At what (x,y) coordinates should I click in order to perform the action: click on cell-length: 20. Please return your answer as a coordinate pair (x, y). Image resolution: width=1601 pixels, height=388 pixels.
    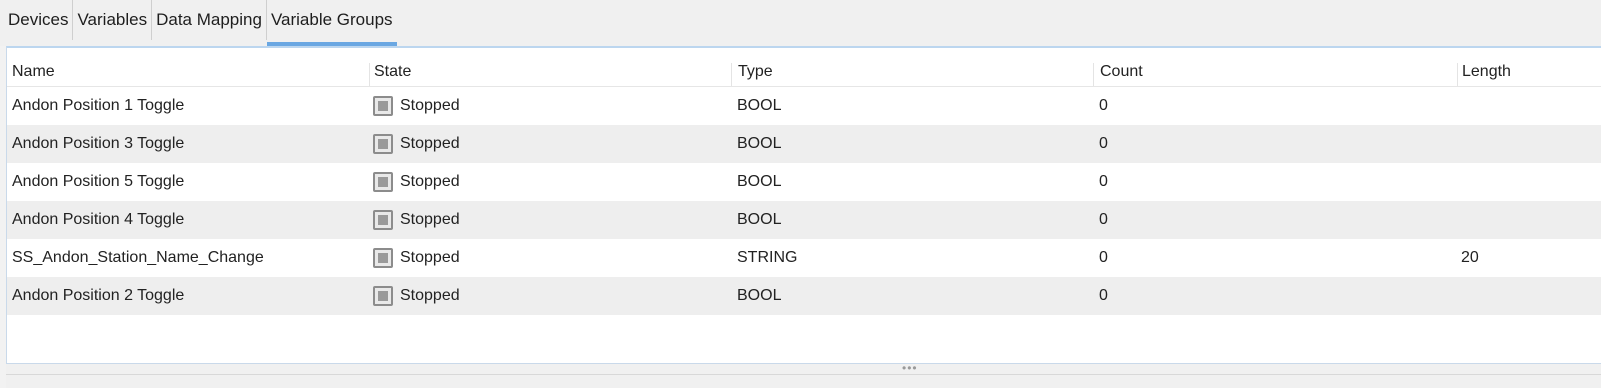
    Looking at the image, I should click on (1470, 257).